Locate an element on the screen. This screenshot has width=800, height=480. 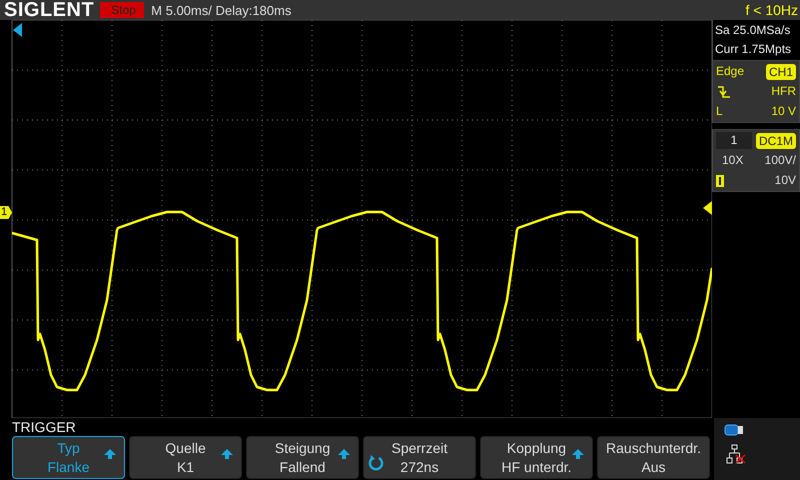
softkey-button: Quelle K1 is located at coordinates (185, 457).